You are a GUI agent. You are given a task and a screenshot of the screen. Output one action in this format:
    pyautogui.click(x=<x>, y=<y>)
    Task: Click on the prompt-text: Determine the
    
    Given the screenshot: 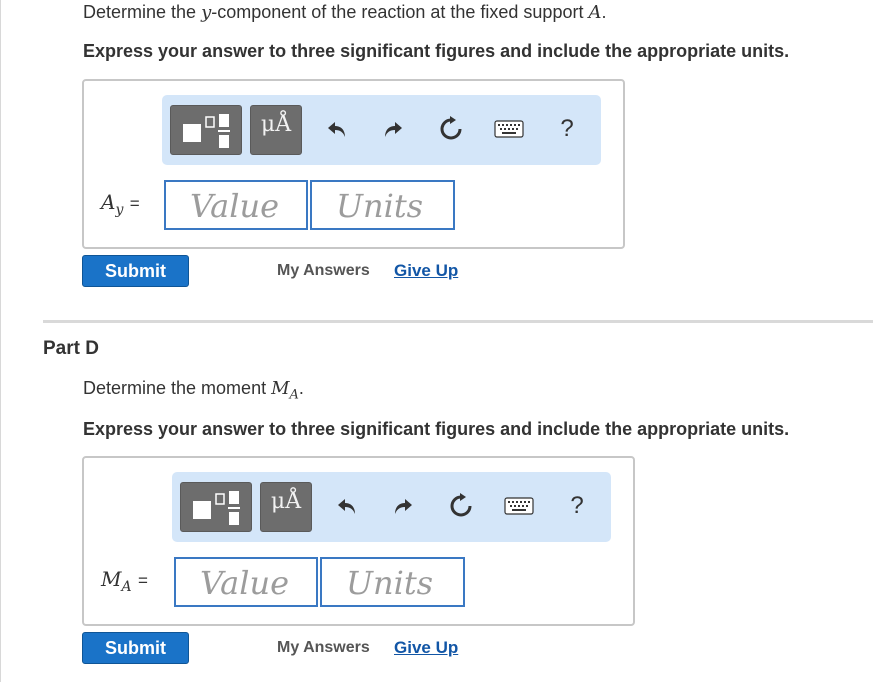 What is the action you would take?
    pyautogui.click(x=142, y=12)
    